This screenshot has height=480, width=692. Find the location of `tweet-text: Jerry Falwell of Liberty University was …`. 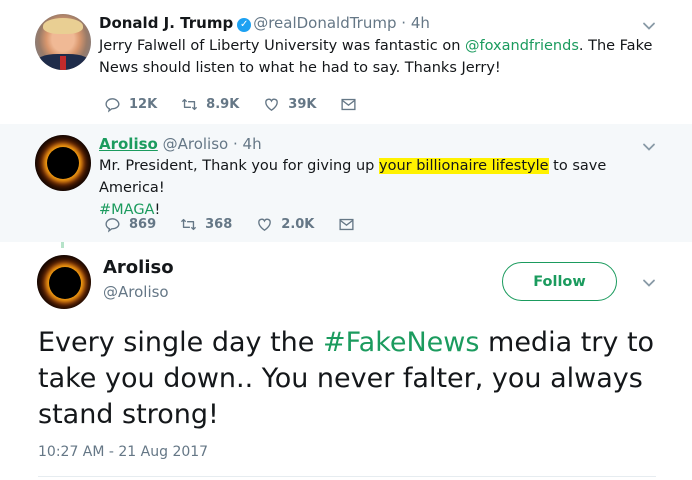

tweet-text: Jerry Falwell of Liberty University was … is located at coordinates (376, 57).